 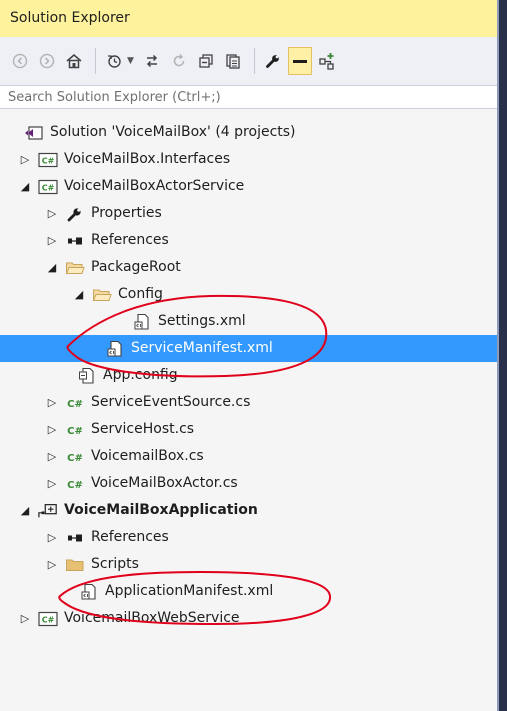 What do you see at coordinates (147, 456) in the screenshot?
I see `tree-item-label: VoicemailBox.cs` at bounding box center [147, 456].